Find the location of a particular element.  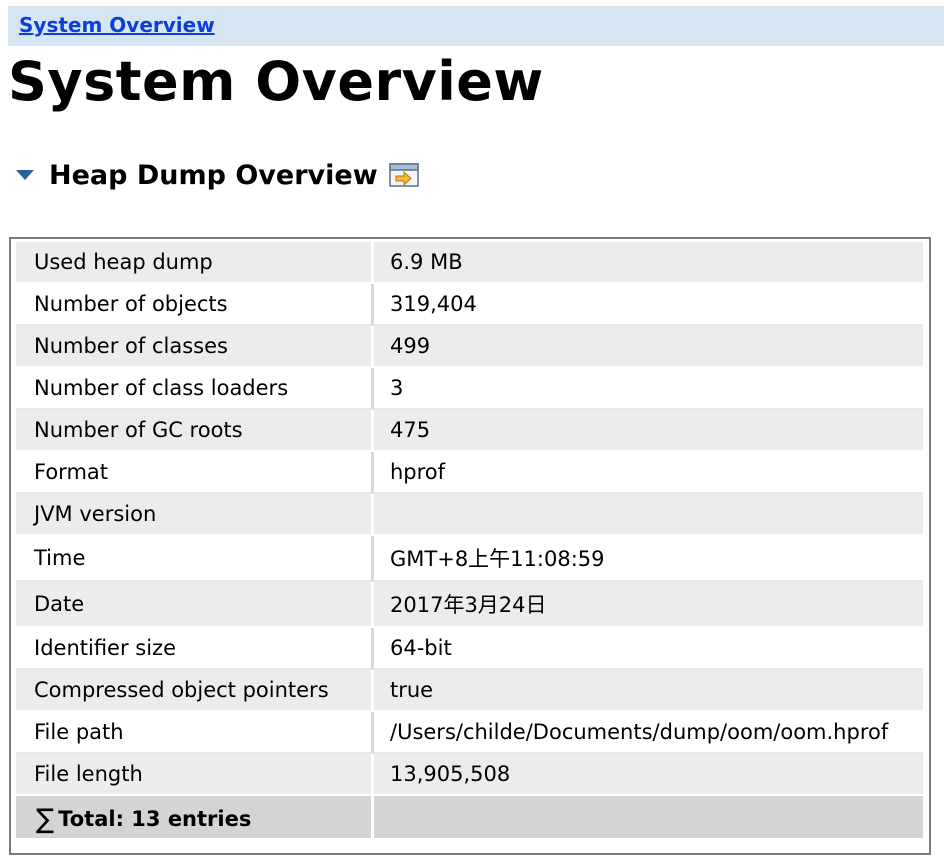

total-value-cell is located at coordinates (648, 817).